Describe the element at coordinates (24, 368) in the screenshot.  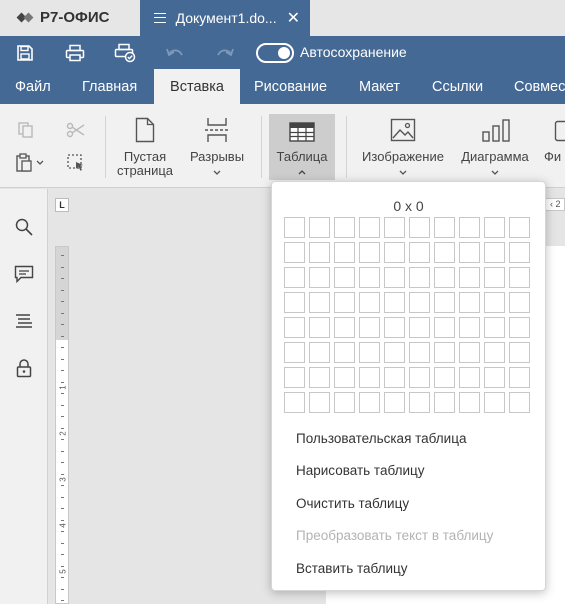
I see `protection-button` at that location.